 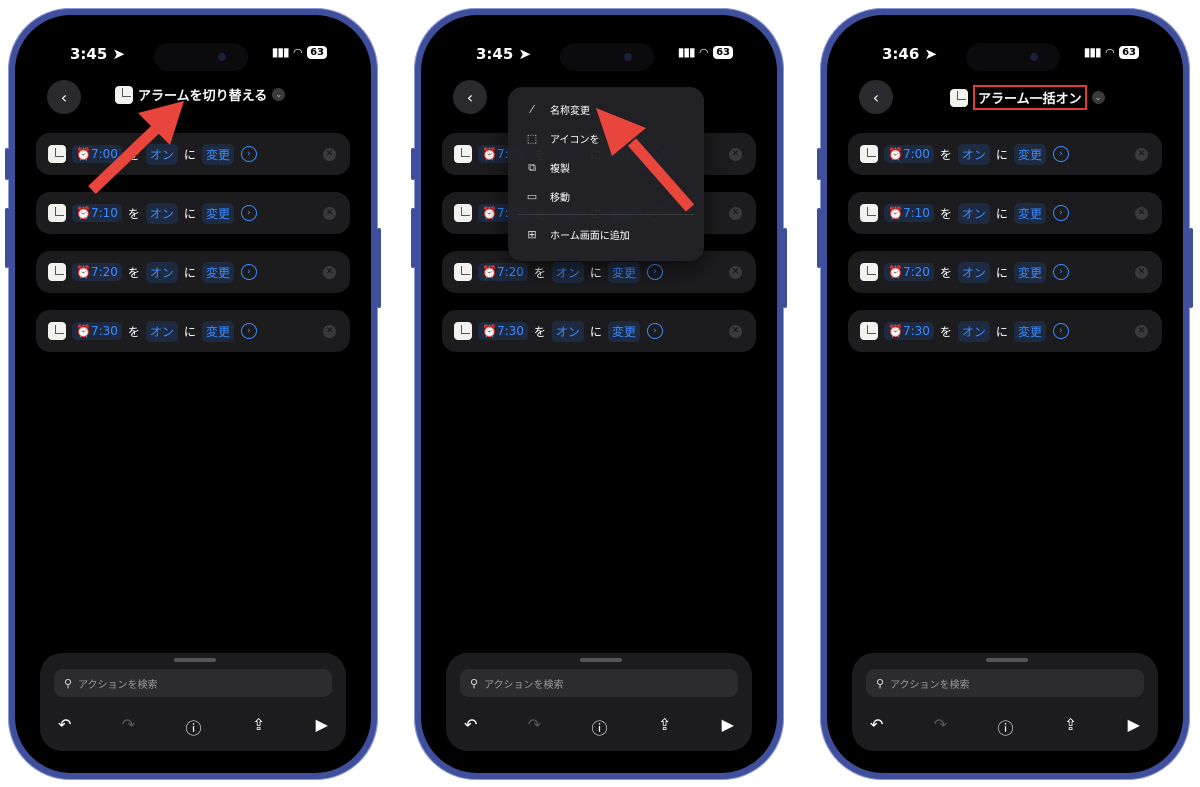 I want to click on action-row: ⏰7:10 を オン に 変更 › ✕, so click(x=1005, y=213).